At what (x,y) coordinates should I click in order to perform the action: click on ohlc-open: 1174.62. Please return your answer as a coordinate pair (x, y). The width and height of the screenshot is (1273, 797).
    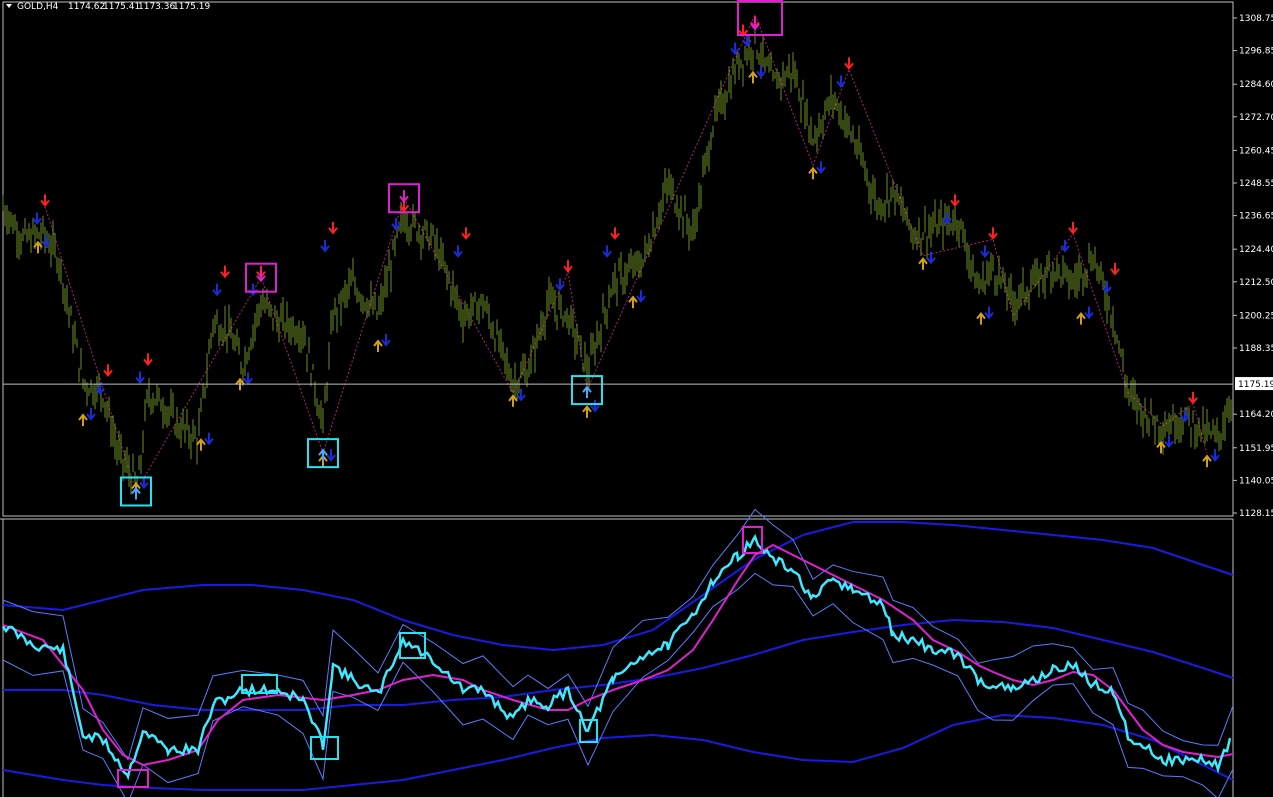
    Looking at the image, I should click on (86, 7).